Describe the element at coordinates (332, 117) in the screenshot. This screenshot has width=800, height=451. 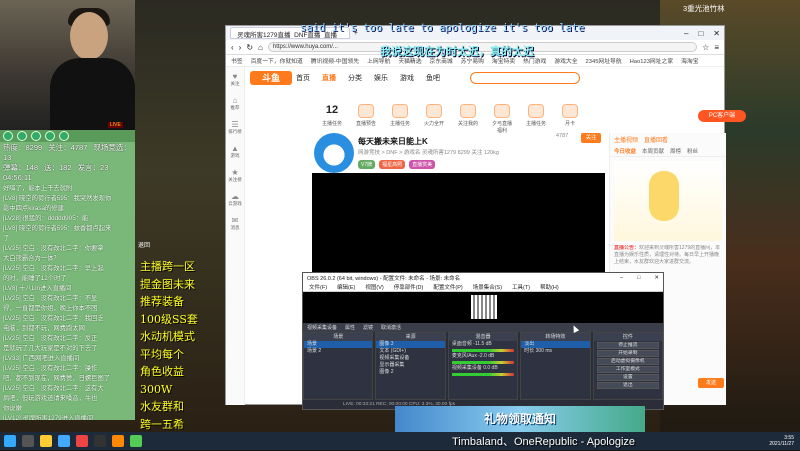
I see `category-item: 12 主播任务` at that location.